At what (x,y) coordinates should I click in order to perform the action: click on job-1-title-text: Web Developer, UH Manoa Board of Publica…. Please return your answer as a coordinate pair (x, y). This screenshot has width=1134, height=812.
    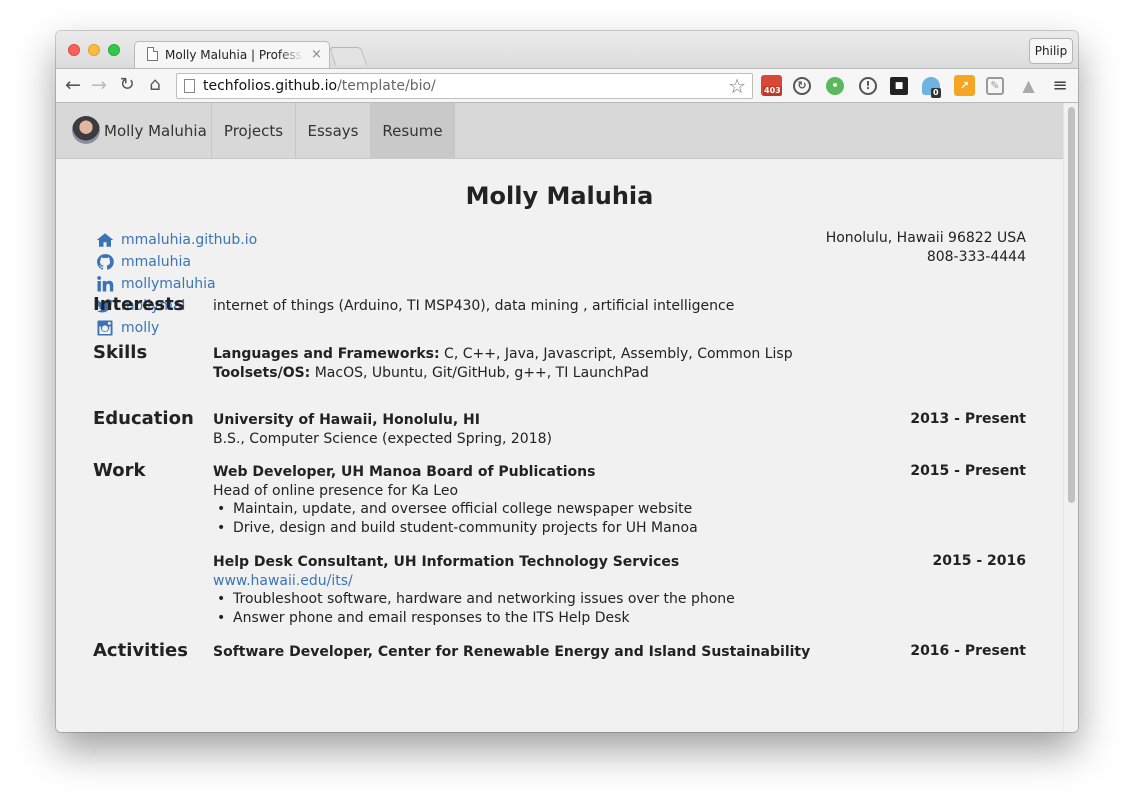
    Looking at the image, I should click on (404, 472).